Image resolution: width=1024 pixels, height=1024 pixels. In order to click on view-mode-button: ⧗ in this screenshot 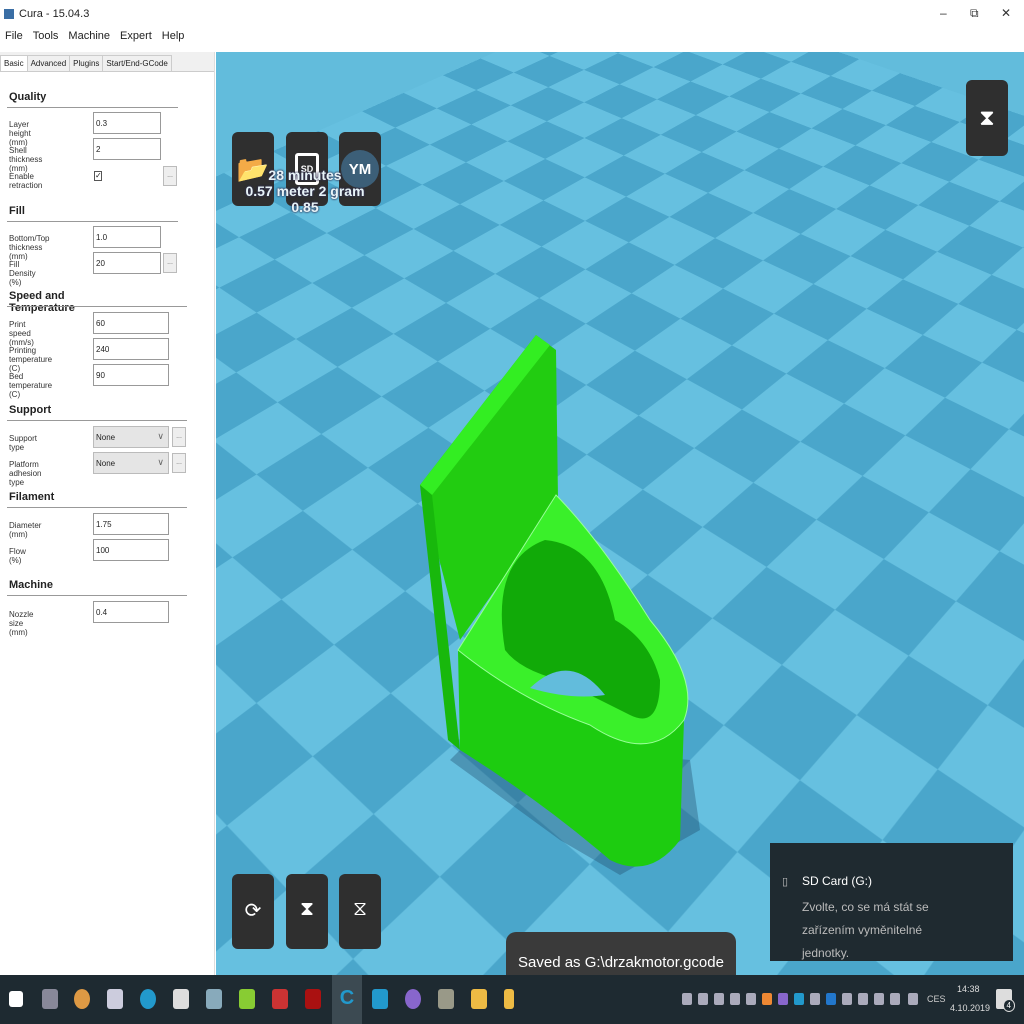, I will do `click(987, 118)`.